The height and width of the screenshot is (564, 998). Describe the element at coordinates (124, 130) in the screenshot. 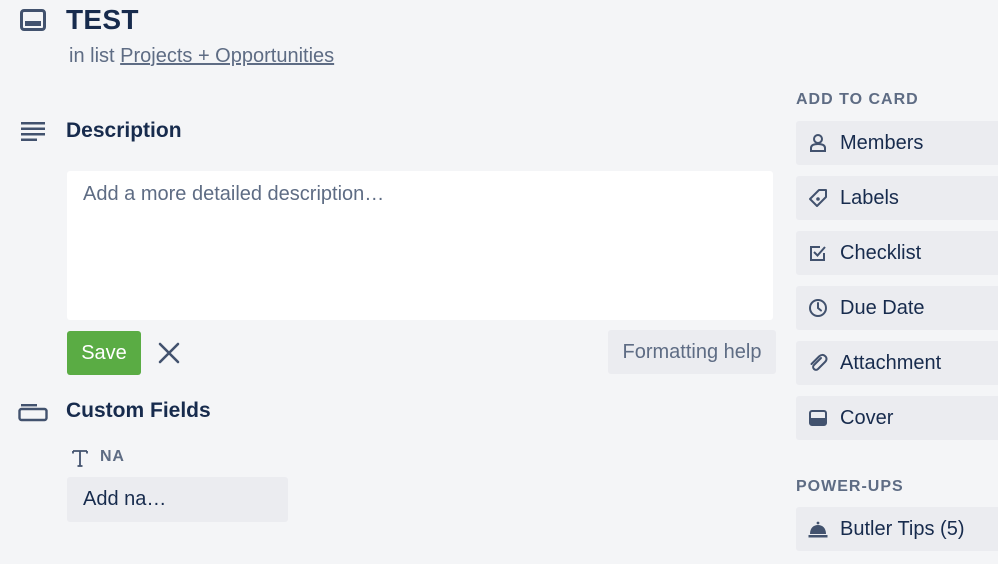

I see `description-heading: Description` at that location.